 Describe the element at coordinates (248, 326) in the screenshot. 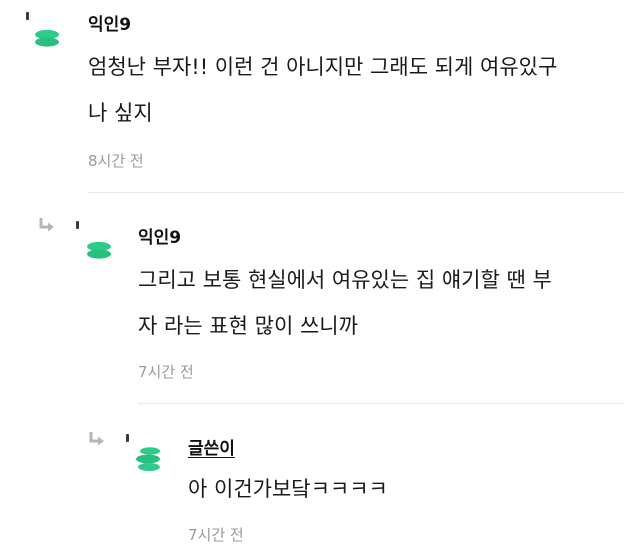

I see `comment-body-line: 자 라는 표현 많이 쓰니까` at that location.